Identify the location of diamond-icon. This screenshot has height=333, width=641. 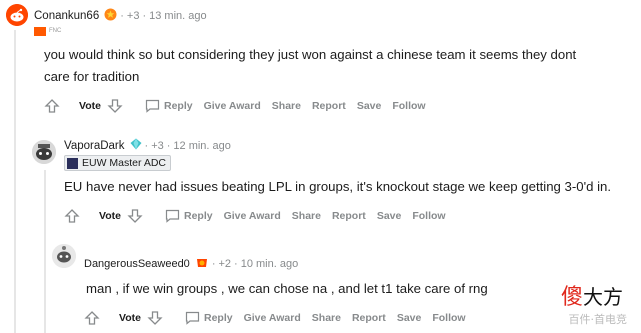
(136, 145).